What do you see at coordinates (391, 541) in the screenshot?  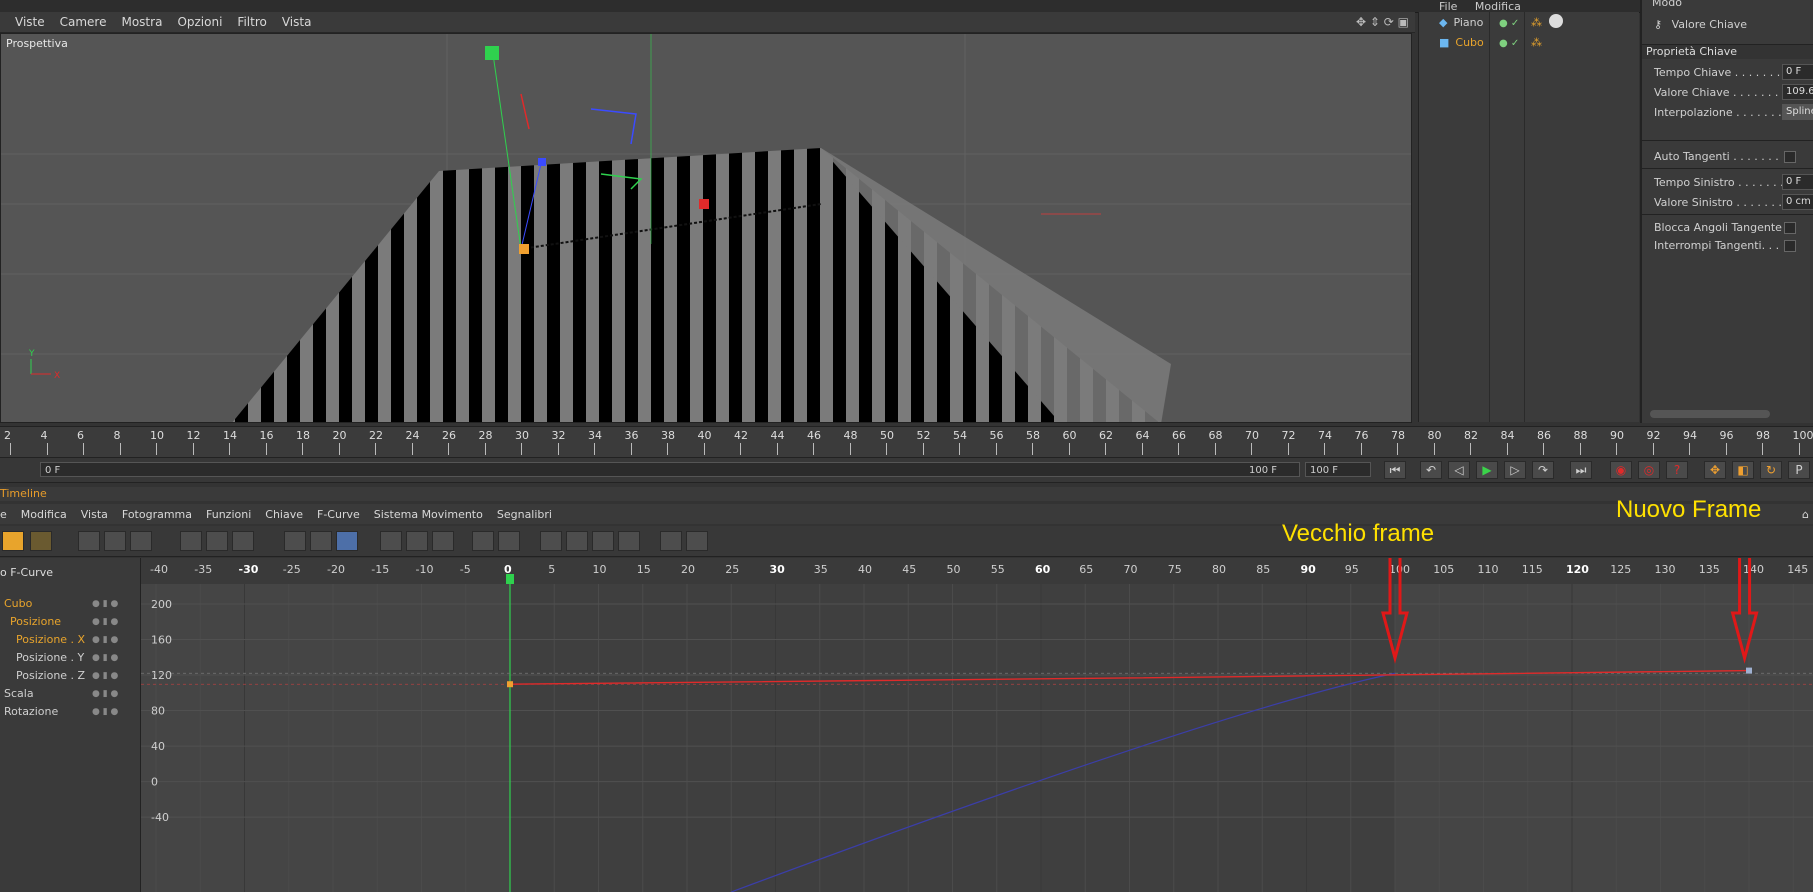 I see `interp-spline-icon` at bounding box center [391, 541].